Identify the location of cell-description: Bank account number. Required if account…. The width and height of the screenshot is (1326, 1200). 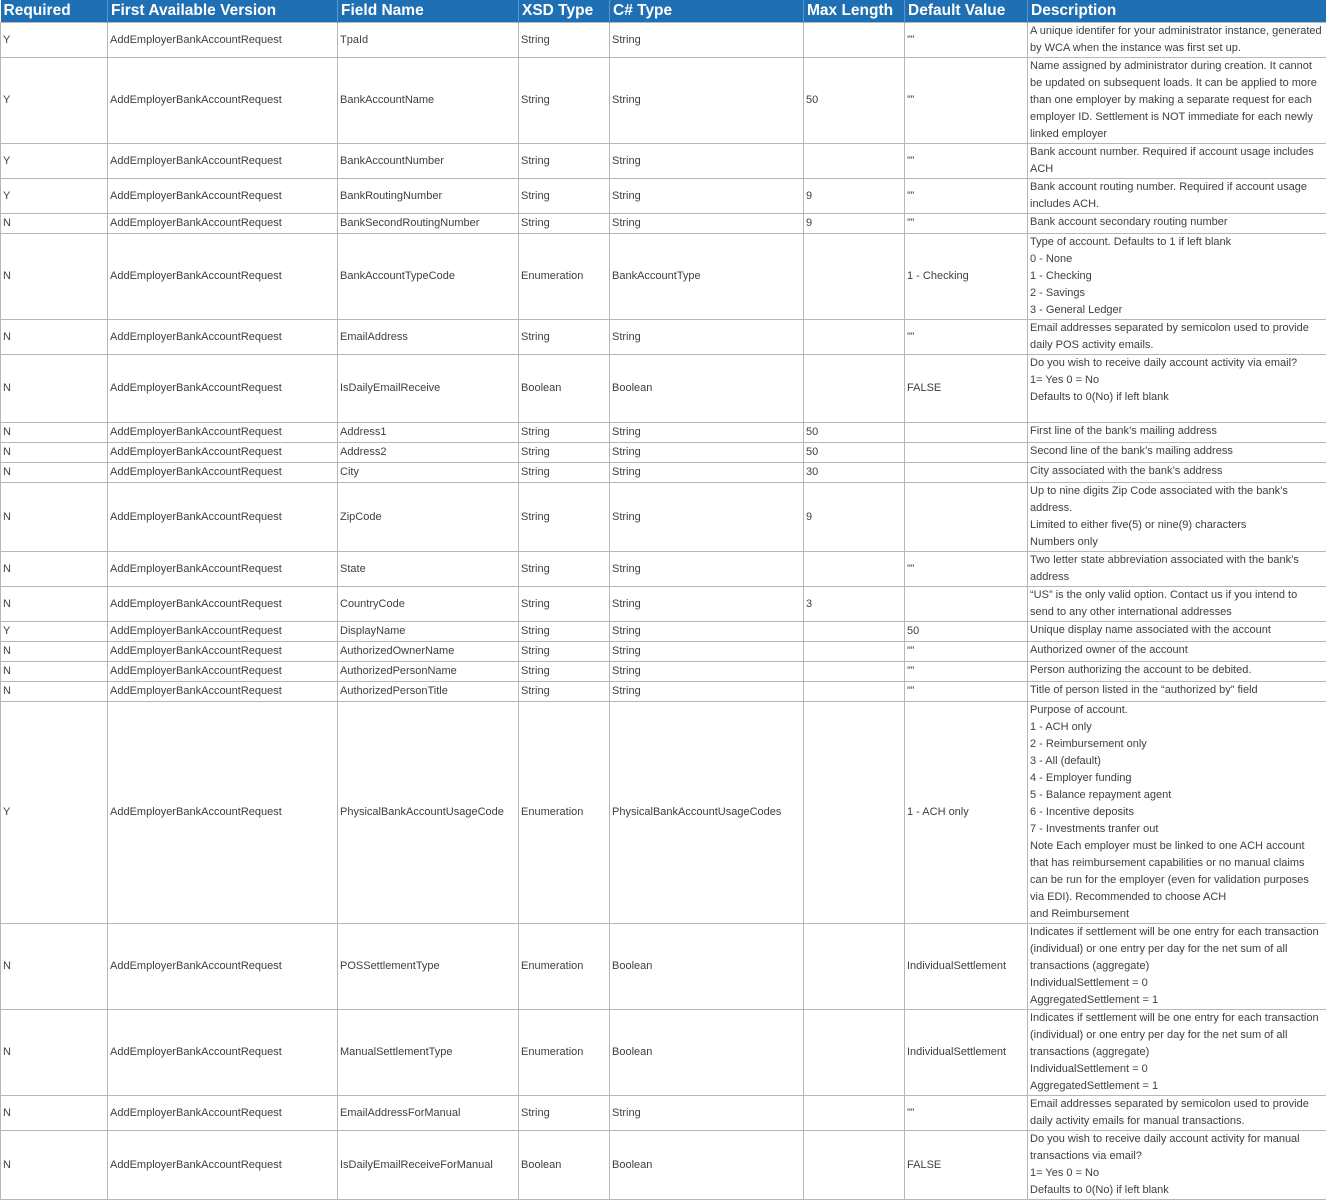
(1177, 161).